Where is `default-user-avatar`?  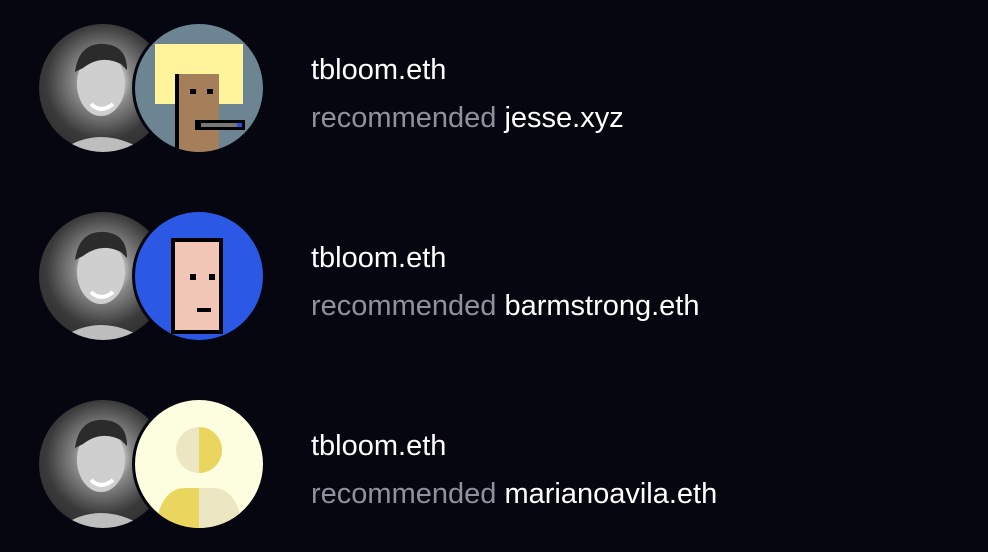
default-user-avatar is located at coordinates (199, 464).